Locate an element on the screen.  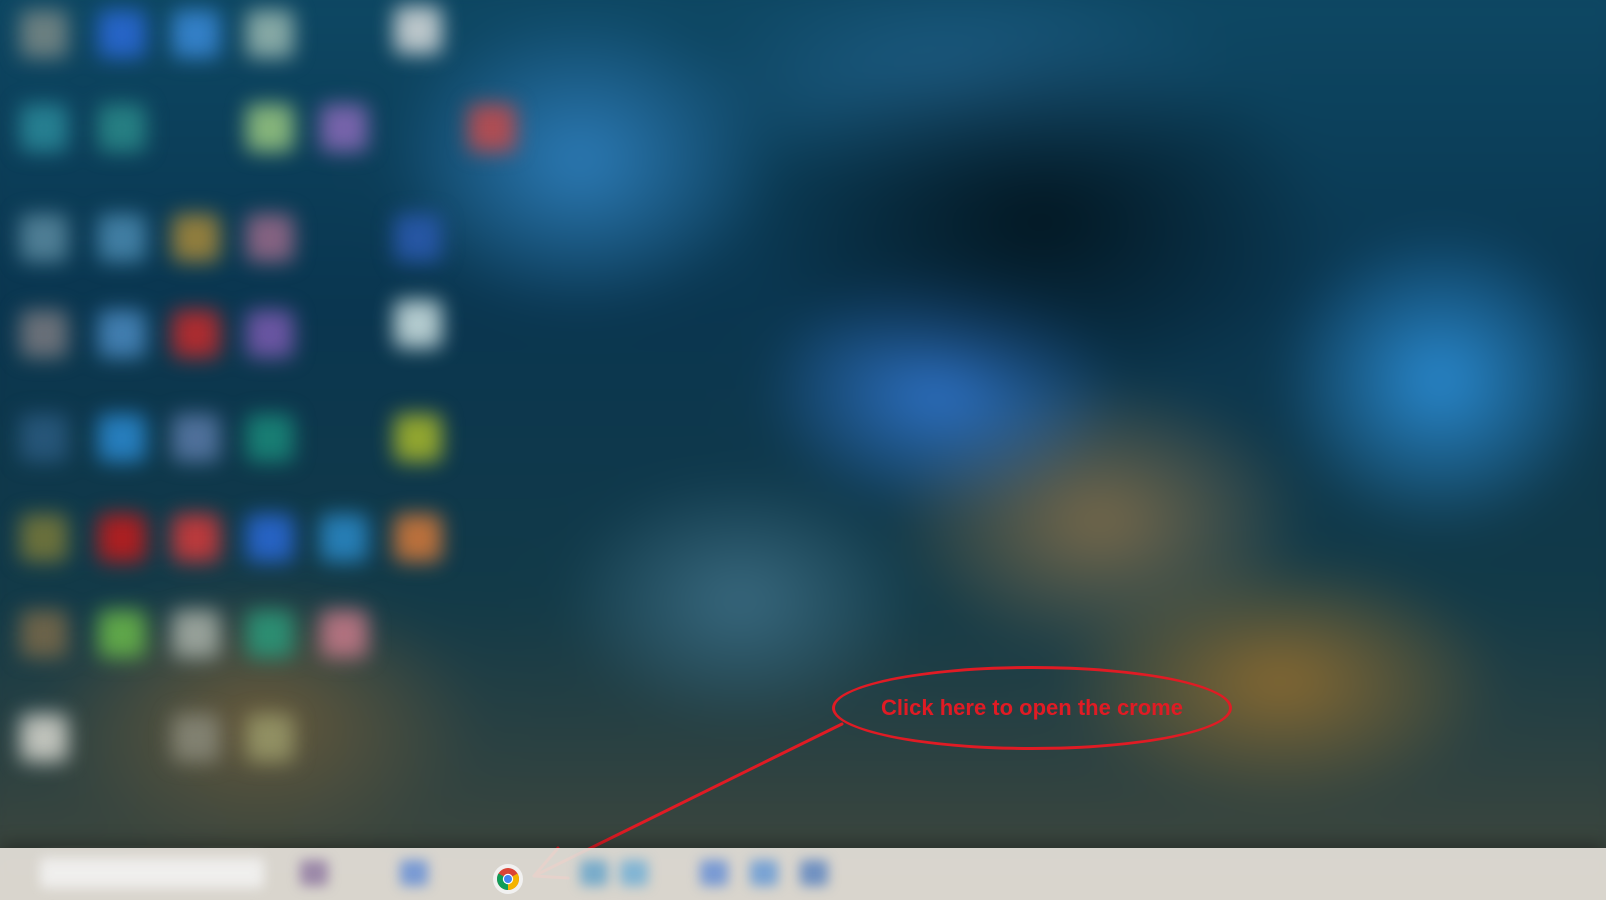
chrome-icon is located at coordinates (508, 879).